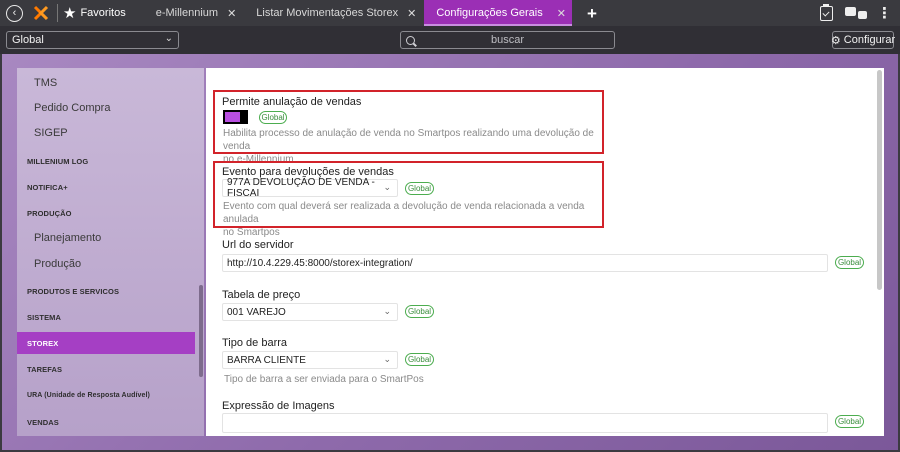  I want to click on anulacao-toggle, so click(235, 117).